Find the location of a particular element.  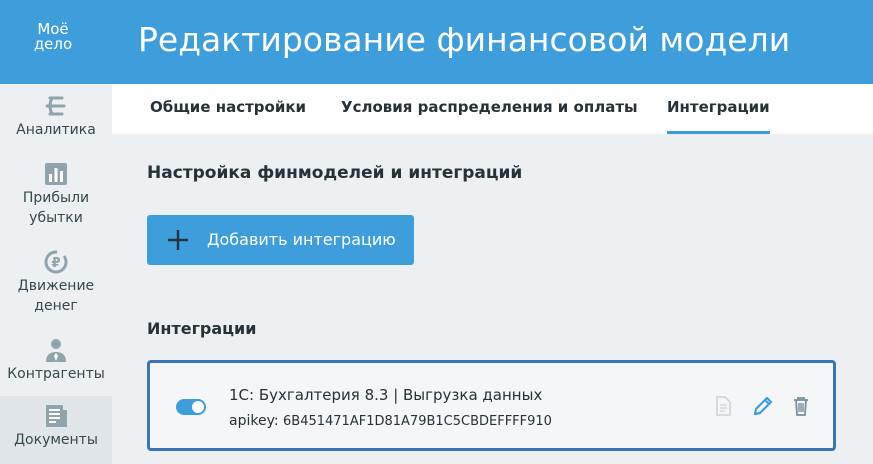

add-integration-button: Добавить интеграцию is located at coordinates (280, 240).